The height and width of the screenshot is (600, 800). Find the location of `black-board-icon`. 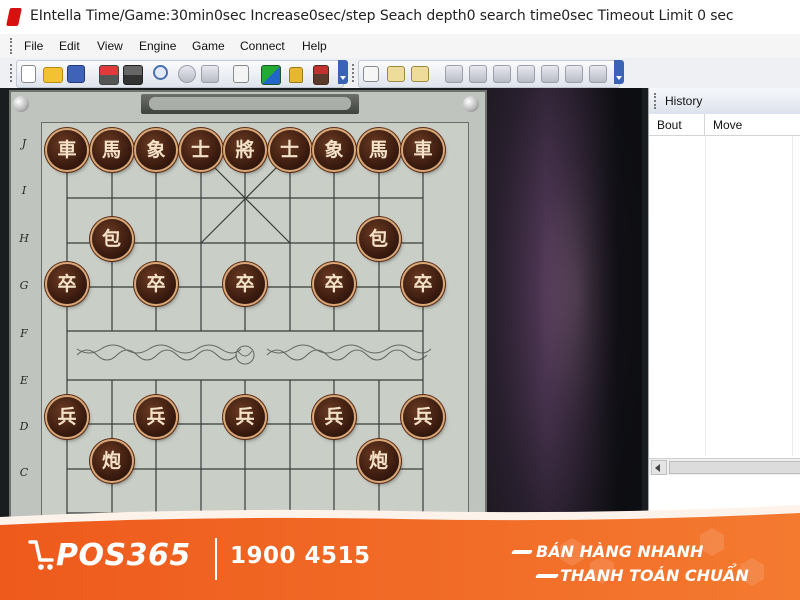

black-board-icon is located at coordinates (133, 75).